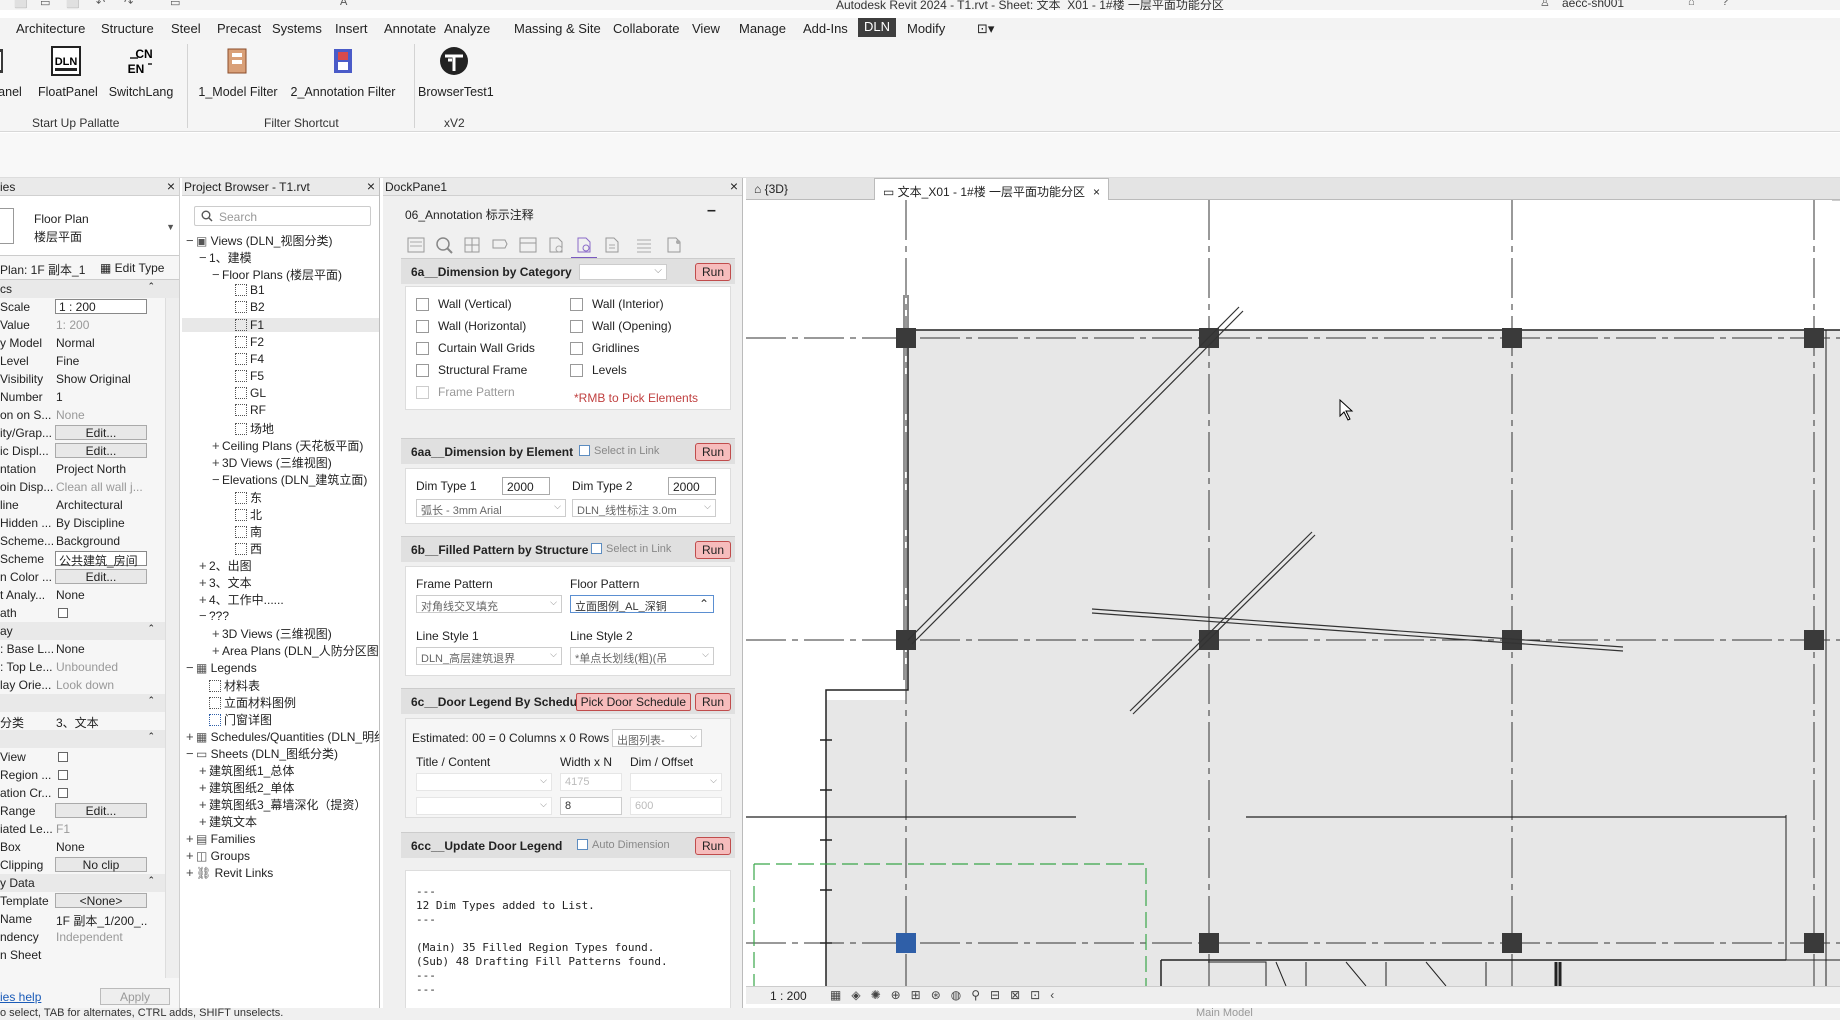 The image size is (1840, 1020). What do you see at coordinates (621, 326) in the screenshot?
I see `check-wall-opening: Wall (Opening)` at bounding box center [621, 326].